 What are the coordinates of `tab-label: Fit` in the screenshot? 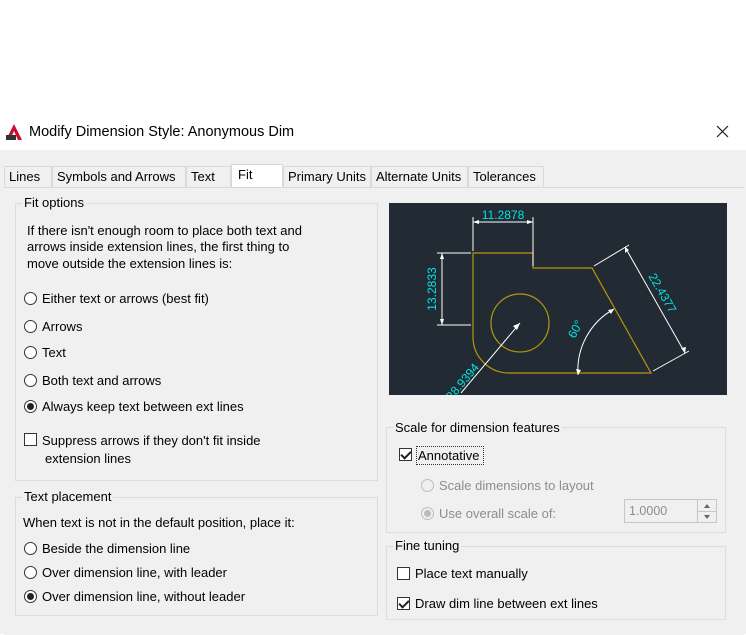 It's located at (245, 174).